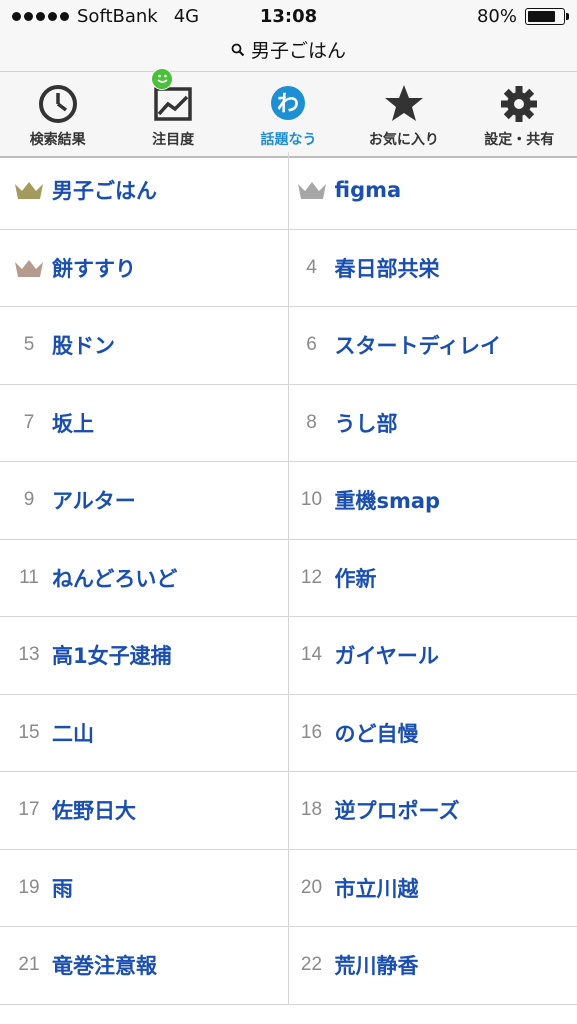 The image size is (577, 1024). Describe the element at coordinates (311, 732) in the screenshot. I see `rank-number: 16` at that location.